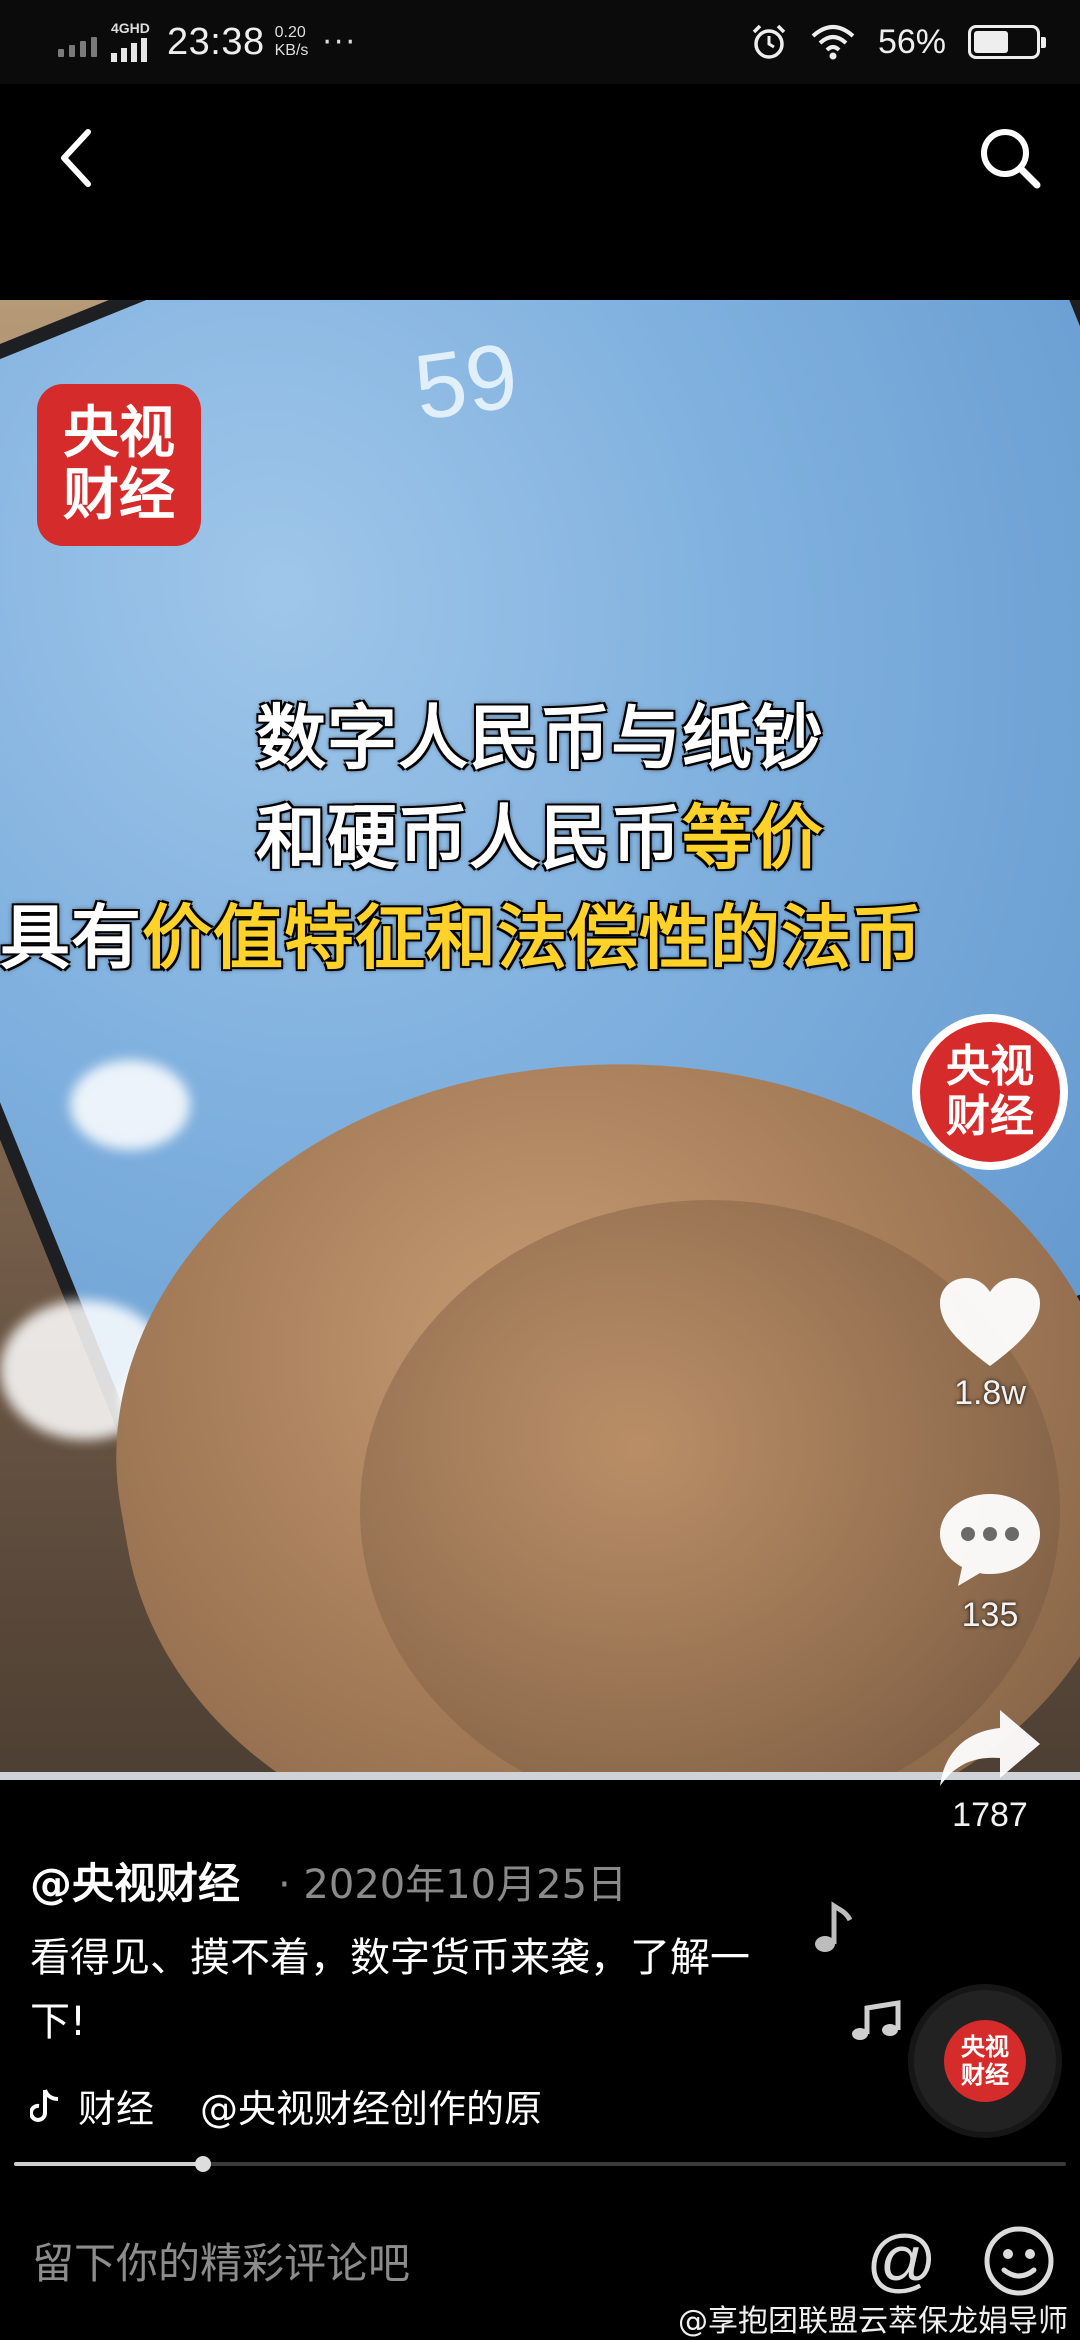 The image size is (1080, 2340). Describe the element at coordinates (1019, 2261) in the screenshot. I see `emoji-icon` at that location.